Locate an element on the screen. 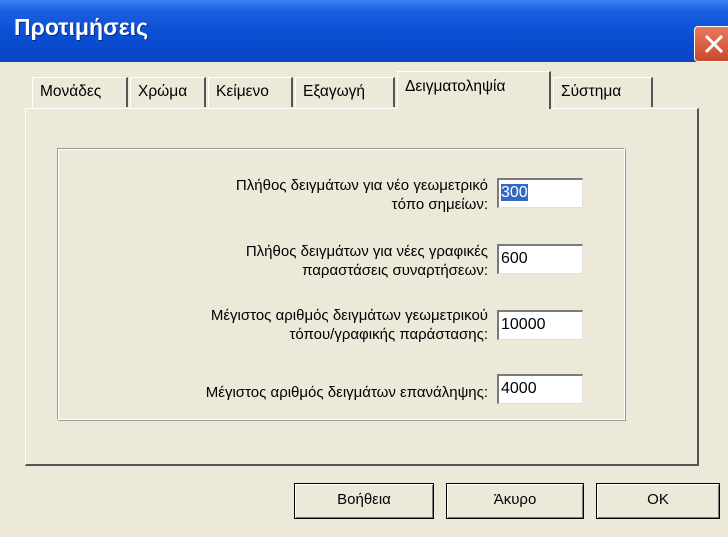  ok-button: OK is located at coordinates (658, 501).